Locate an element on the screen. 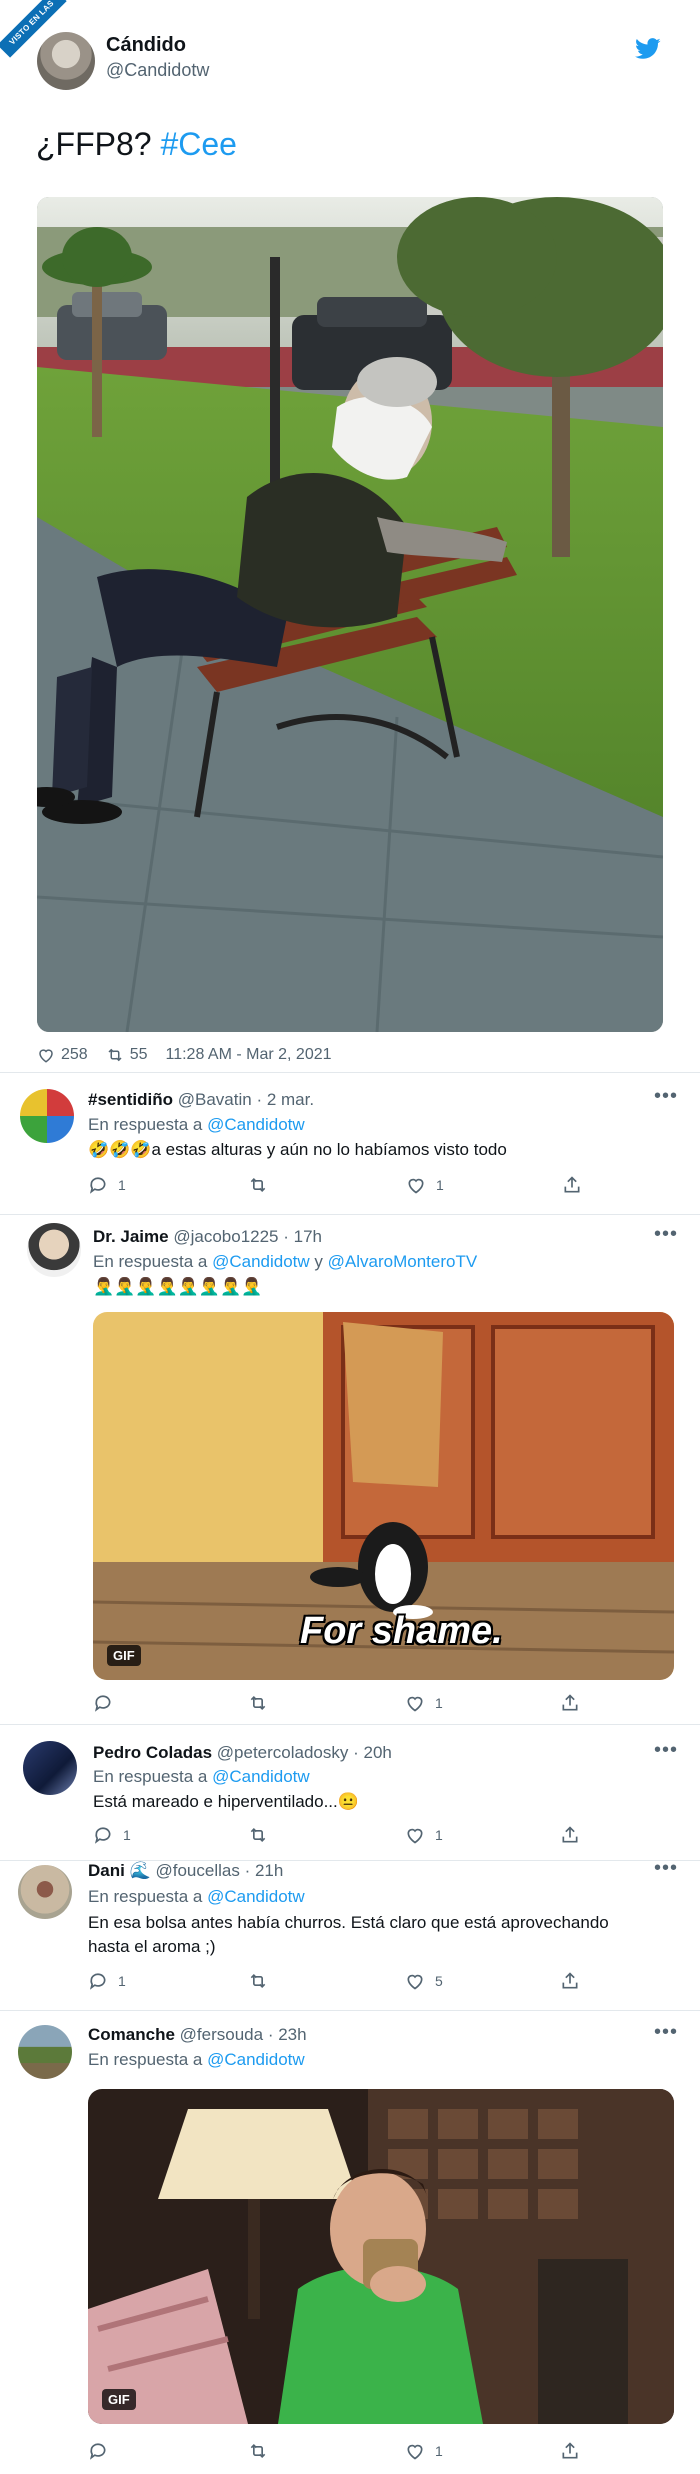 This screenshot has height=2474, width=700. twitter-bird-icon is located at coordinates (648, 49).